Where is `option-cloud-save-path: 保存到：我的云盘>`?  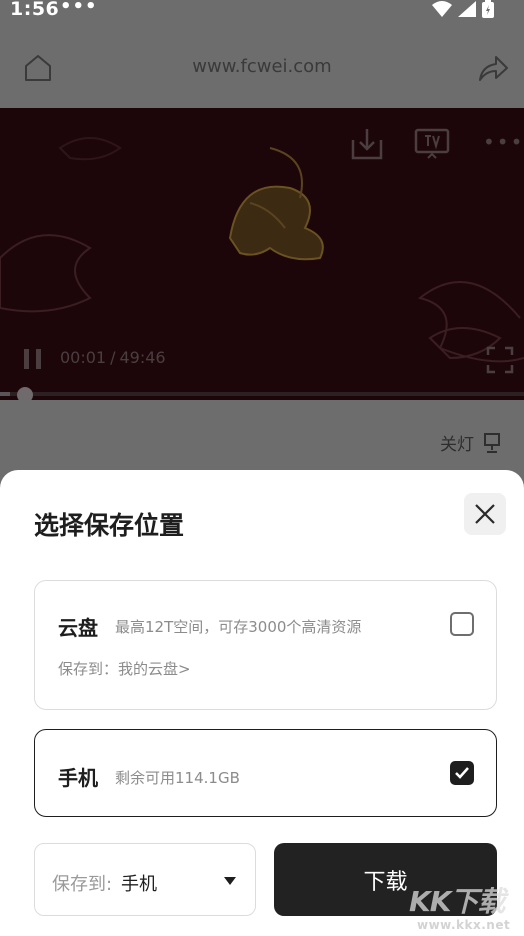 option-cloud-save-path: 保存到：我的云盘> is located at coordinates (124, 668).